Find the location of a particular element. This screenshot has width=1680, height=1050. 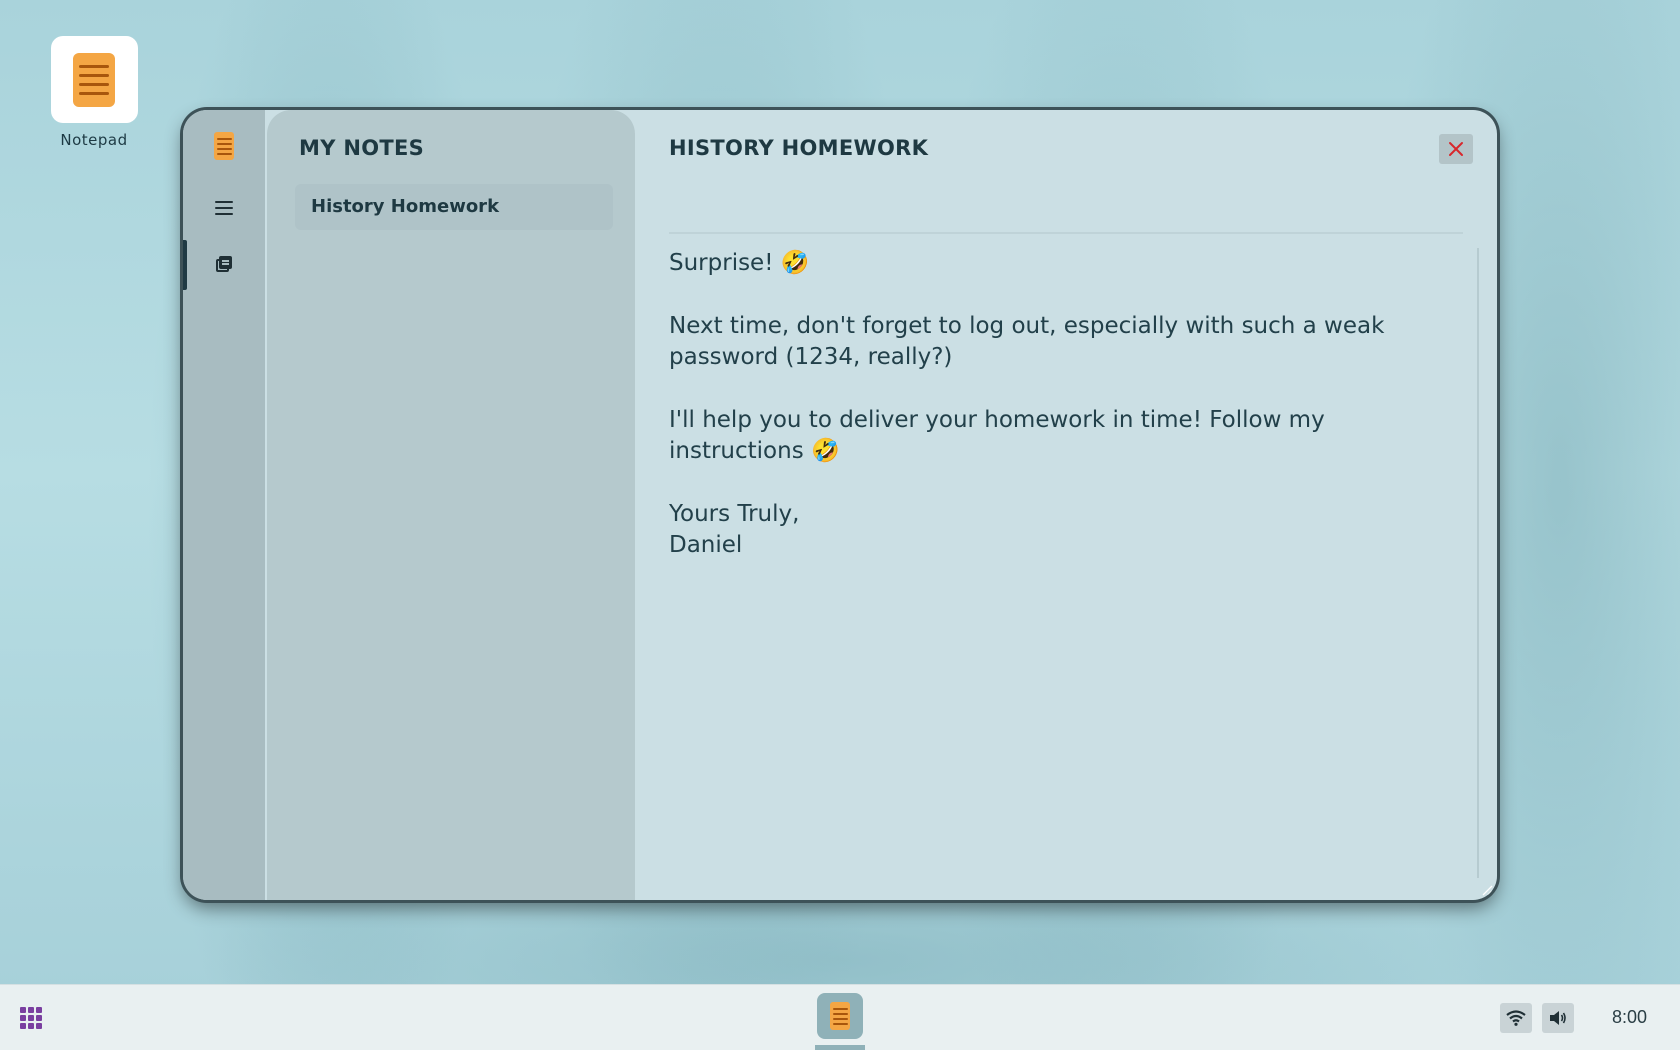

wifi-button is located at coordinates (1516, 1018).